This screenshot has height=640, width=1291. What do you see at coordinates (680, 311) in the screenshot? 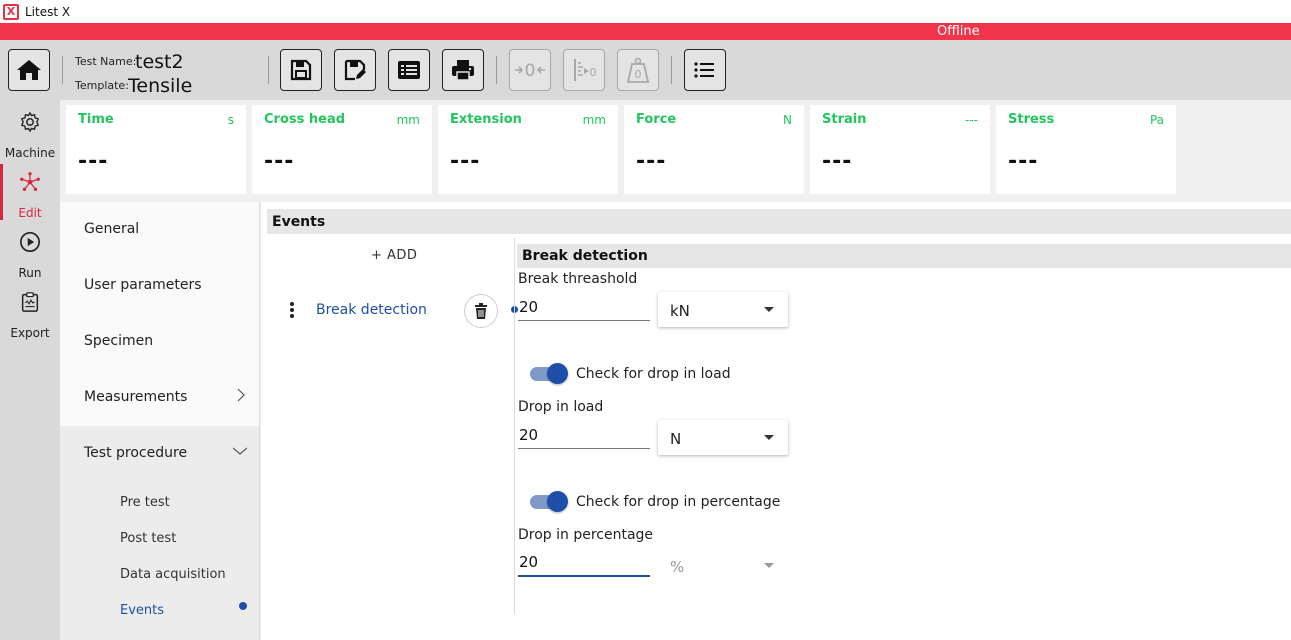
I see `select-value: kN` at bounding box center [680, 311].